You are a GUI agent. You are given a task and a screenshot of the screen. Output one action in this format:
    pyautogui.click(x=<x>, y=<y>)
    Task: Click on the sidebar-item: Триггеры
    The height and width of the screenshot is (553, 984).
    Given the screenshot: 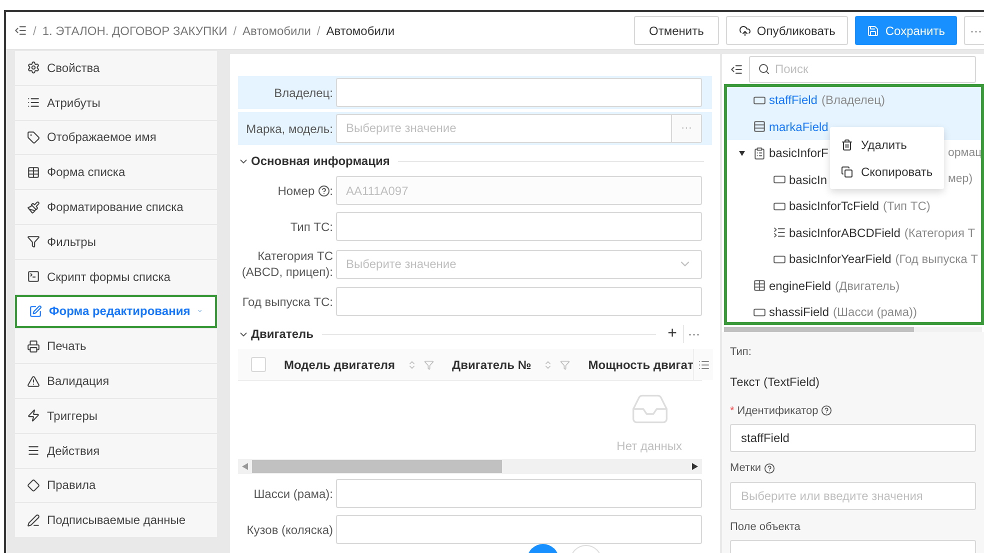 What is the action you would take?
    pyautogui.click(x=116, y=415)
    